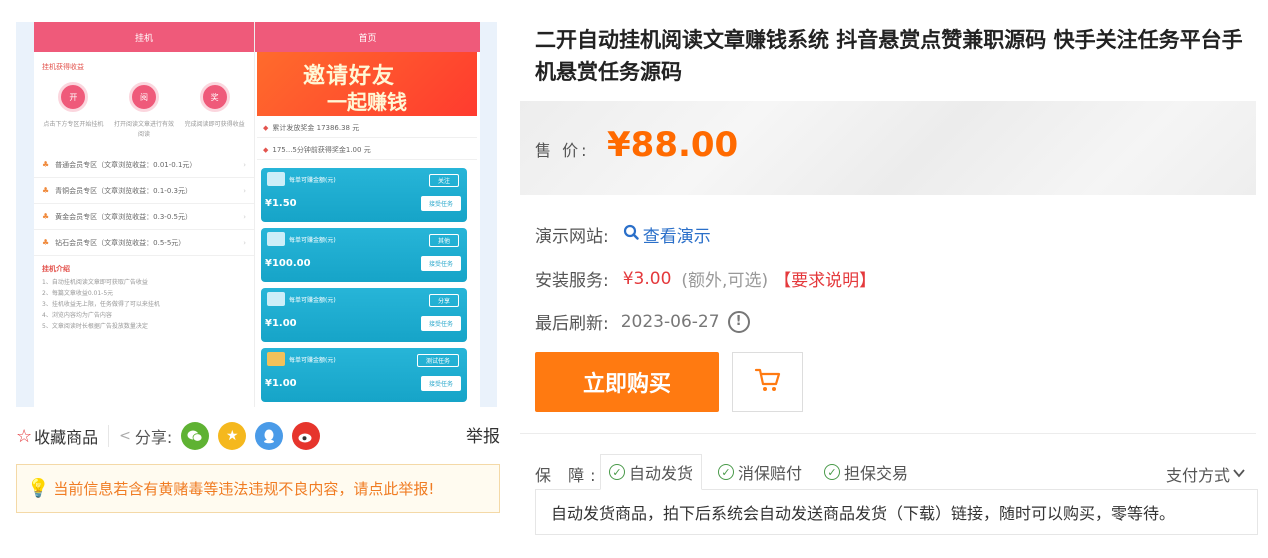  I want to click on tier-item: ♣ 青铜会员专区（文章浏览收益：0.1-0.3元） ›, so click(144, 191).